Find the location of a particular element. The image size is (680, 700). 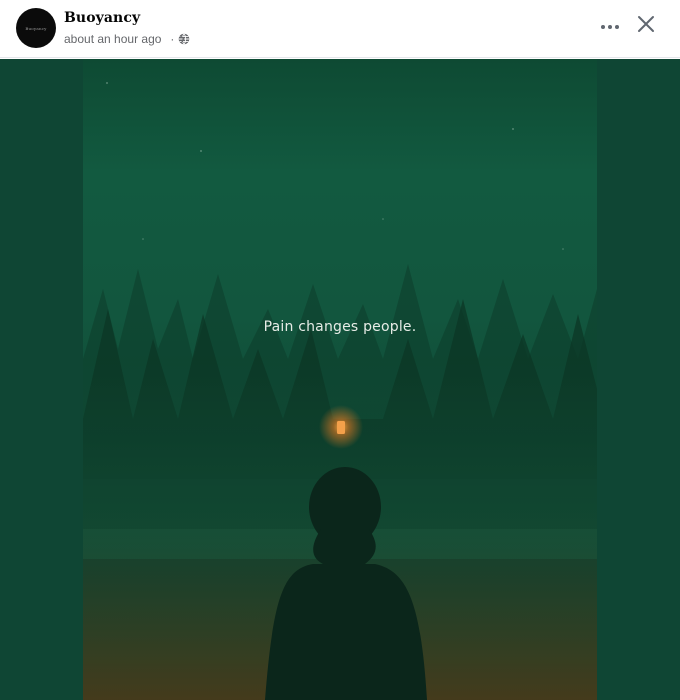

post-meta: about an hour ago · is located at coordinates (127, 39).